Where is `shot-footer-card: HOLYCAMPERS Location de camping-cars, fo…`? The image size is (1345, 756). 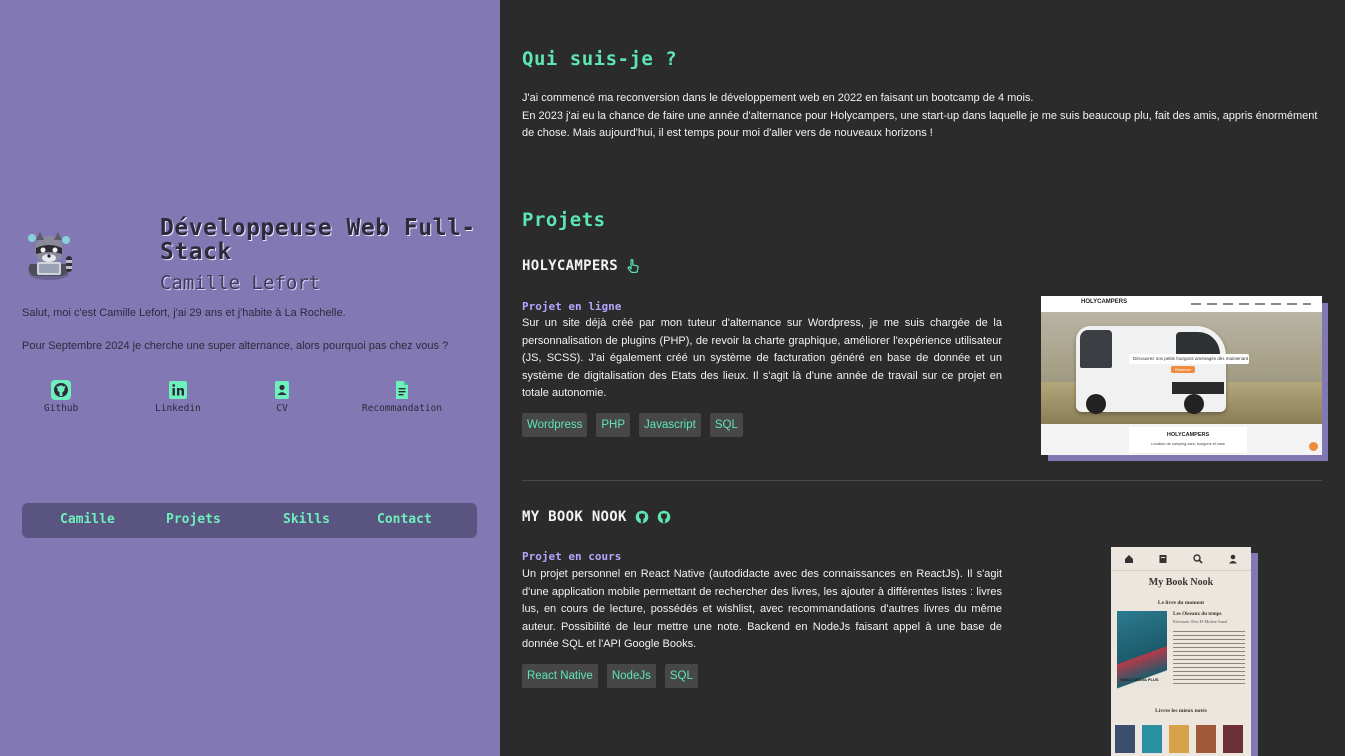 shot-footer-card: HOLYCAMPERS Location de camping-cars, fo… is located at coordinates (1188, 440).